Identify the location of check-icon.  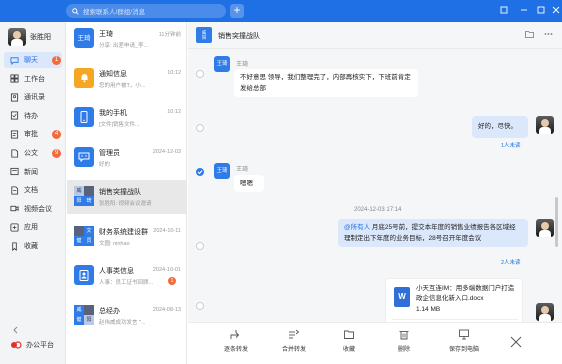
(200, 172).